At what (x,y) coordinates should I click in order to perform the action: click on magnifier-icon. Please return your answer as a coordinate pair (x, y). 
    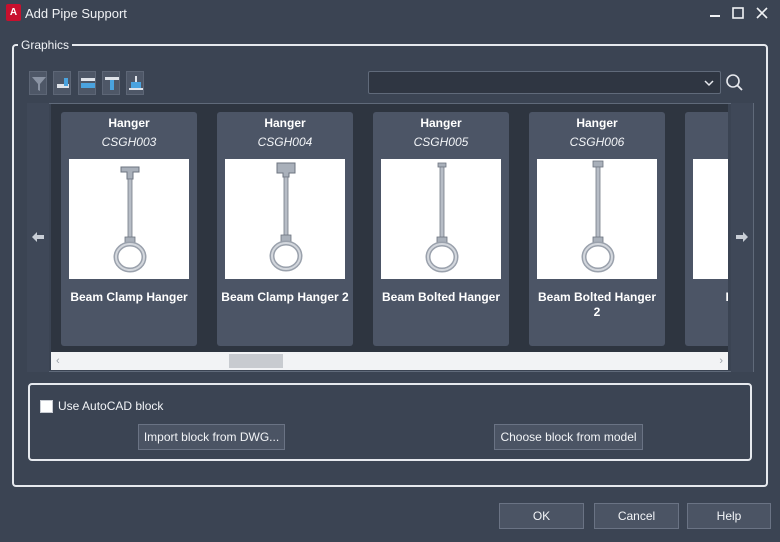
    Looking at the image, I should click on (734, 82).